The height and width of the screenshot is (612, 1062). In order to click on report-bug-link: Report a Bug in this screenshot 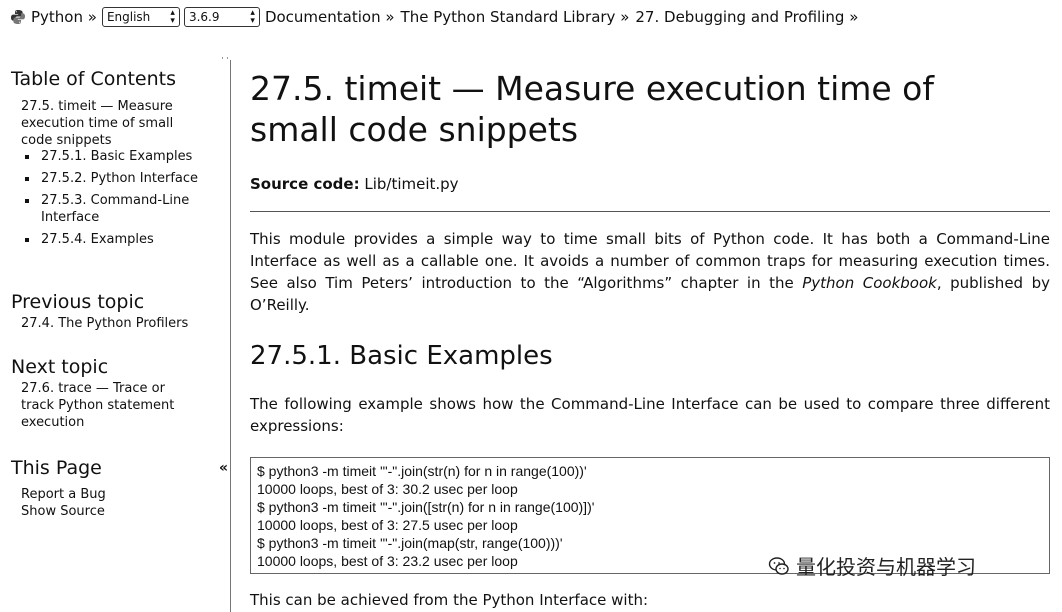, I will do `click(96, 494)`.